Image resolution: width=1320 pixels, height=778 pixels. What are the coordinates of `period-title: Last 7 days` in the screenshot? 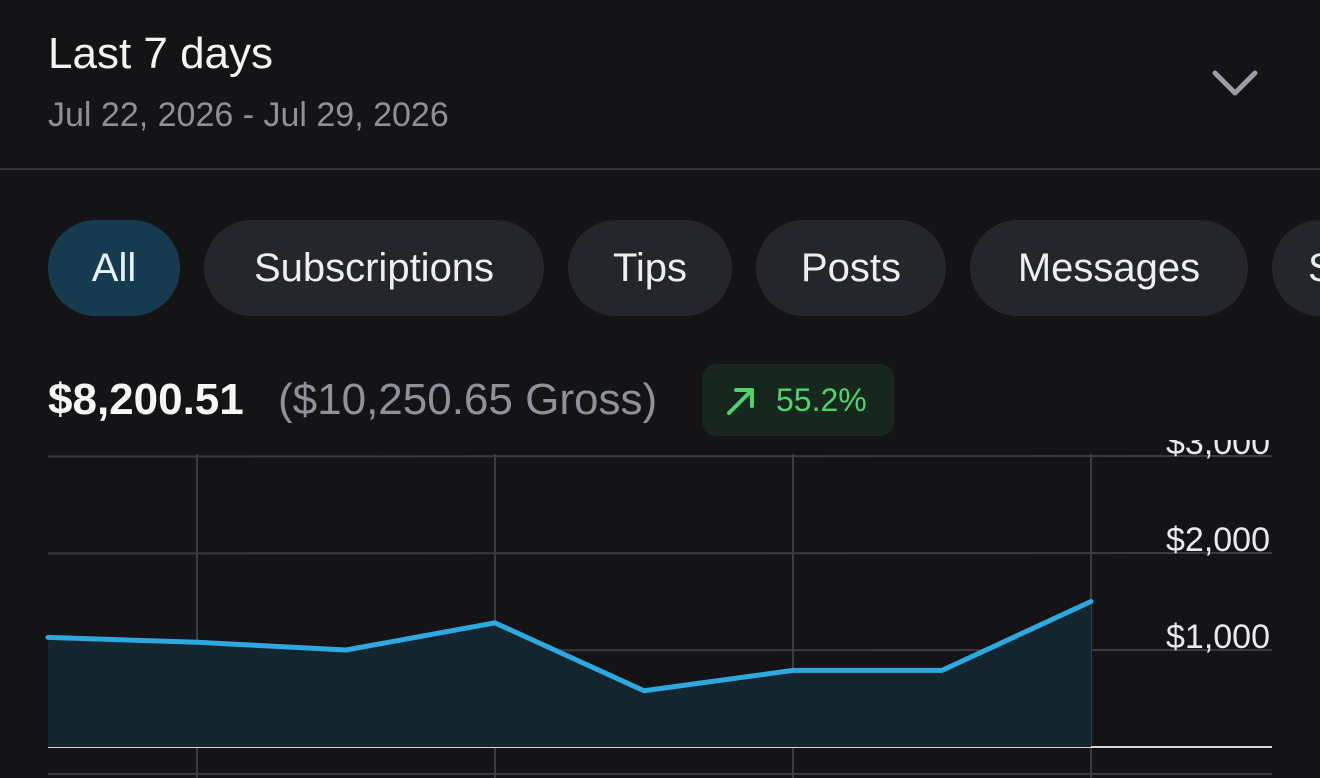 It's located at (161, 53).